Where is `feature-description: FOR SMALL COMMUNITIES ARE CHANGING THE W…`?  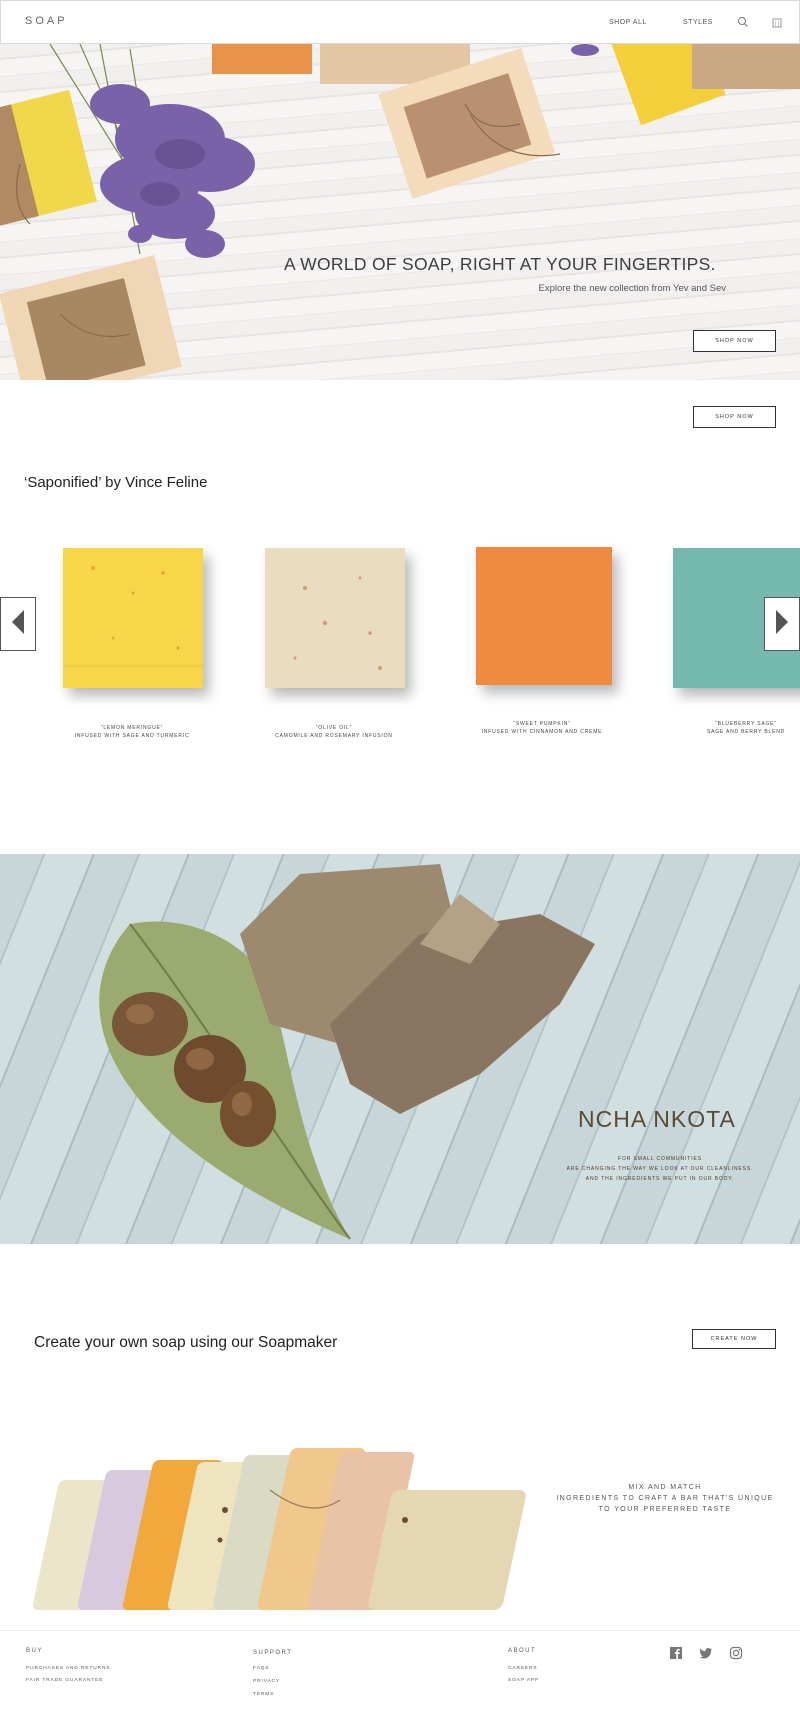
feature-description: FOR SMALL COMMUNITIES ARE CHANGING THE W… is located at coordinates (660, 1169).